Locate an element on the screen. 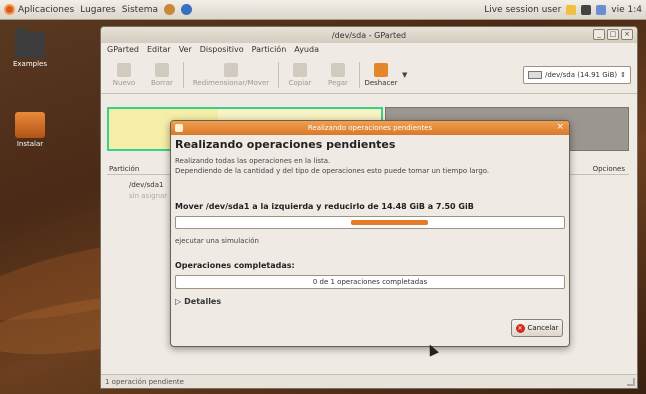  maximize-button: □ is located at coordinates (613, 34).